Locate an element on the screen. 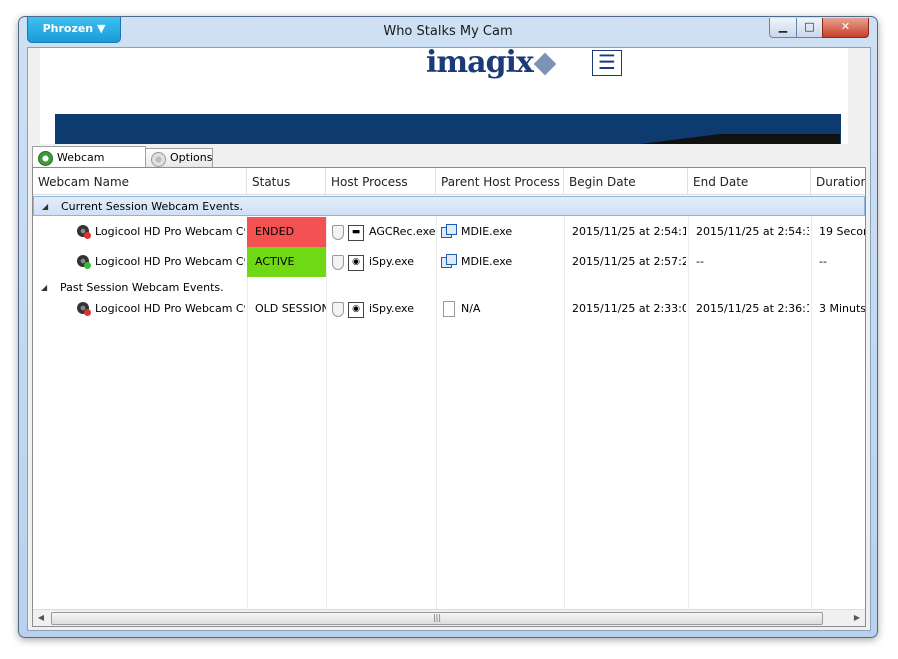 The width and height of the screenshot is (898, 659). end-date-cell: 2015/11/25 at 2:54:36 is located at coordinates (752, 231).